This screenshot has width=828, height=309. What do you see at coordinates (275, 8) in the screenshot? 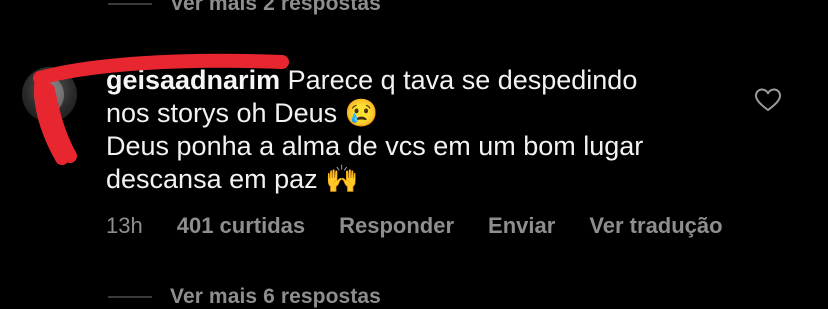
I see `view-more-replies-label: Ver mais 2 respostas` at bounding box center [275, 8].